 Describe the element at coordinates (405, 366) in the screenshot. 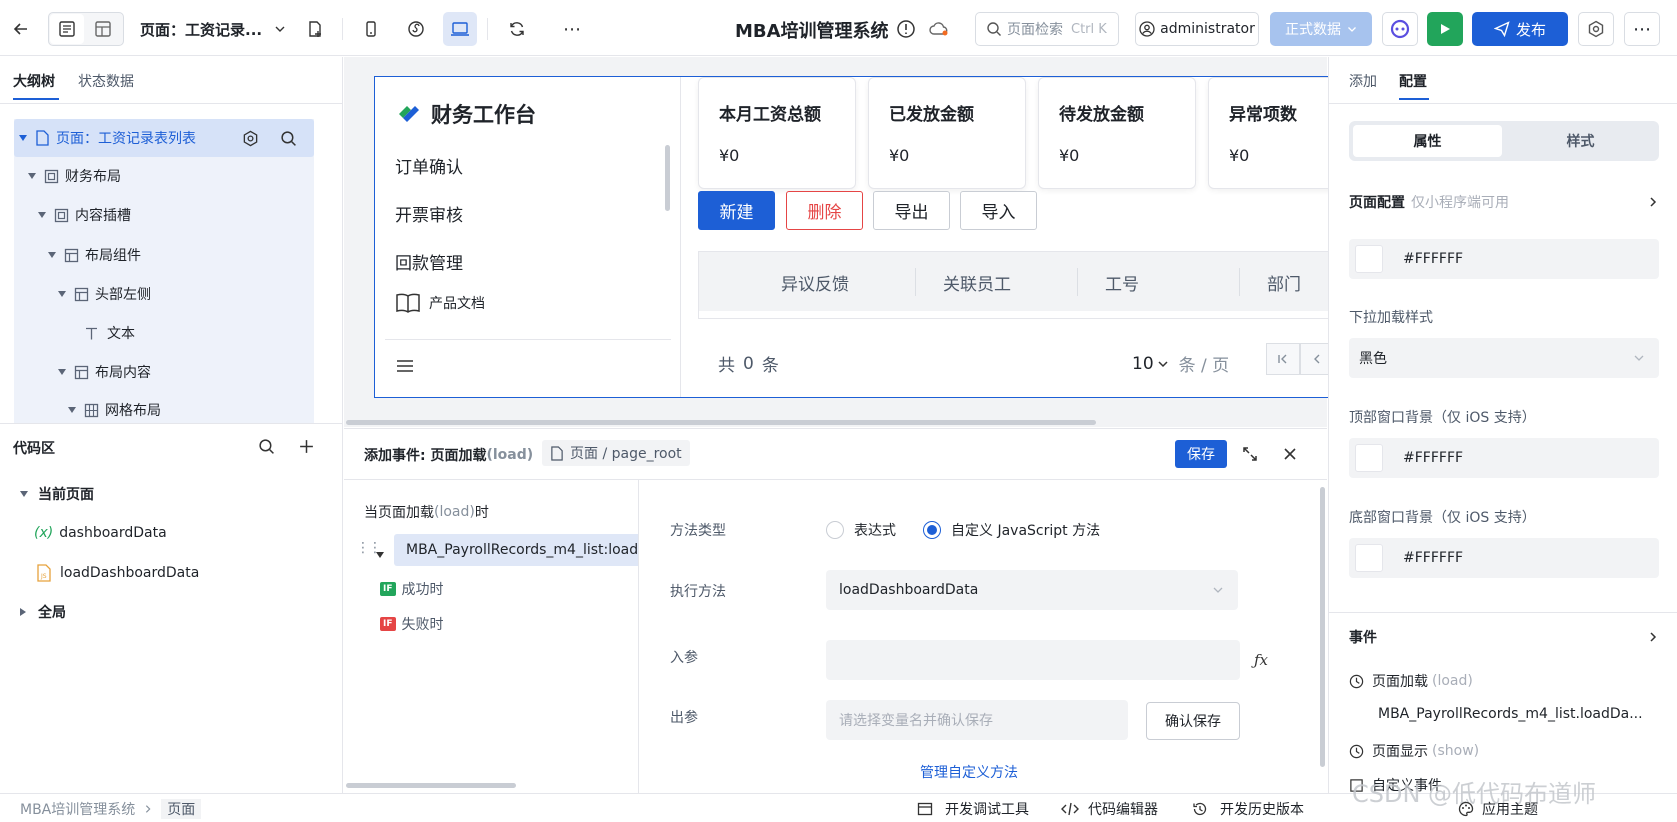

I see `hamburger-menu-icon` at that location.